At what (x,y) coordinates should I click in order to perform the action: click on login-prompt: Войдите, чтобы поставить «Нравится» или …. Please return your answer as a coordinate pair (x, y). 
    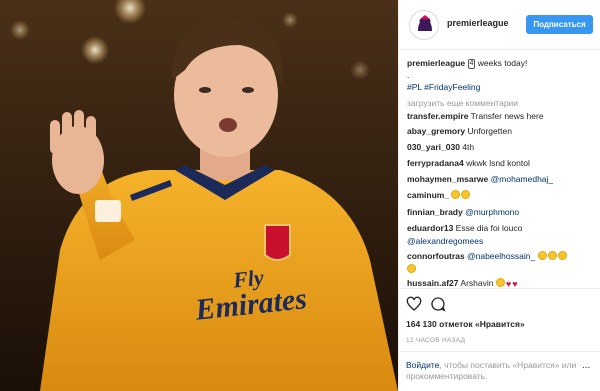
    Looking at the image, I should click on (501, 371).